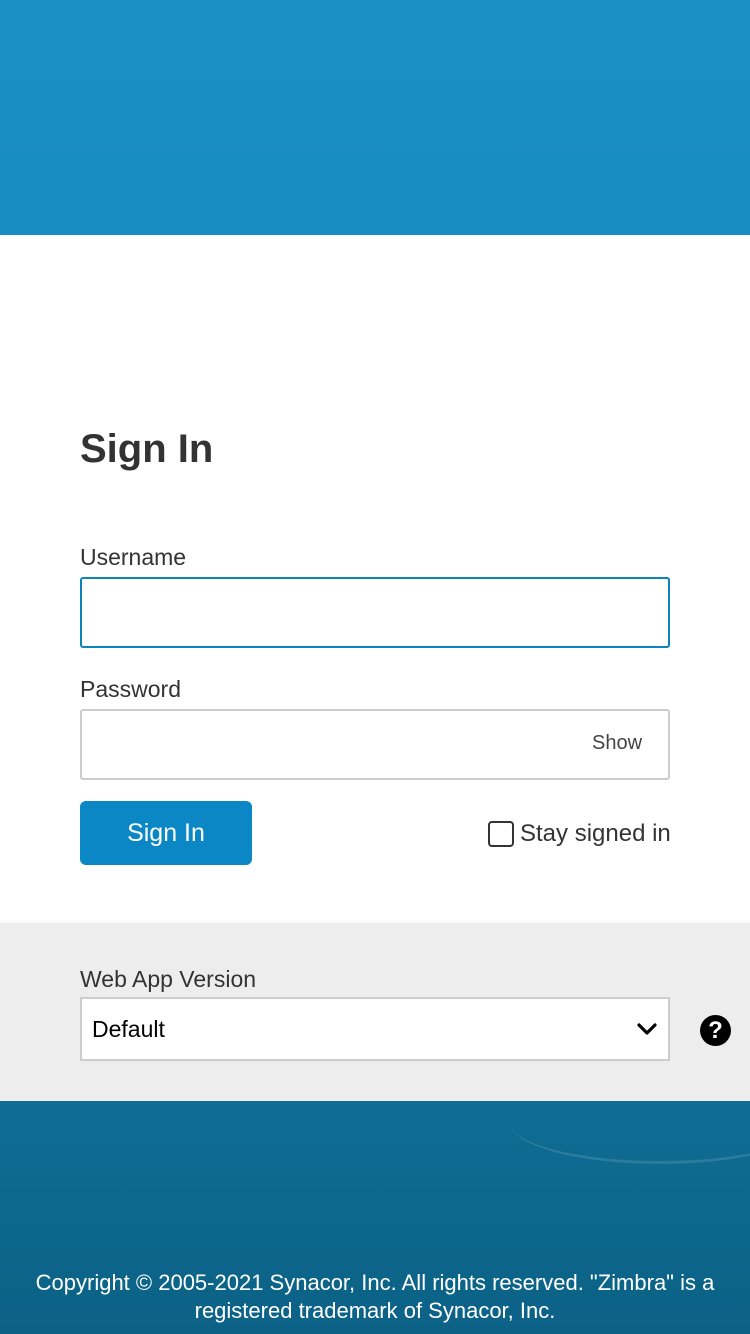  What do you see at coordinates (147, 449) in the screenshot?
I see `page-title: Sign In` at bounding box center [147, 449].